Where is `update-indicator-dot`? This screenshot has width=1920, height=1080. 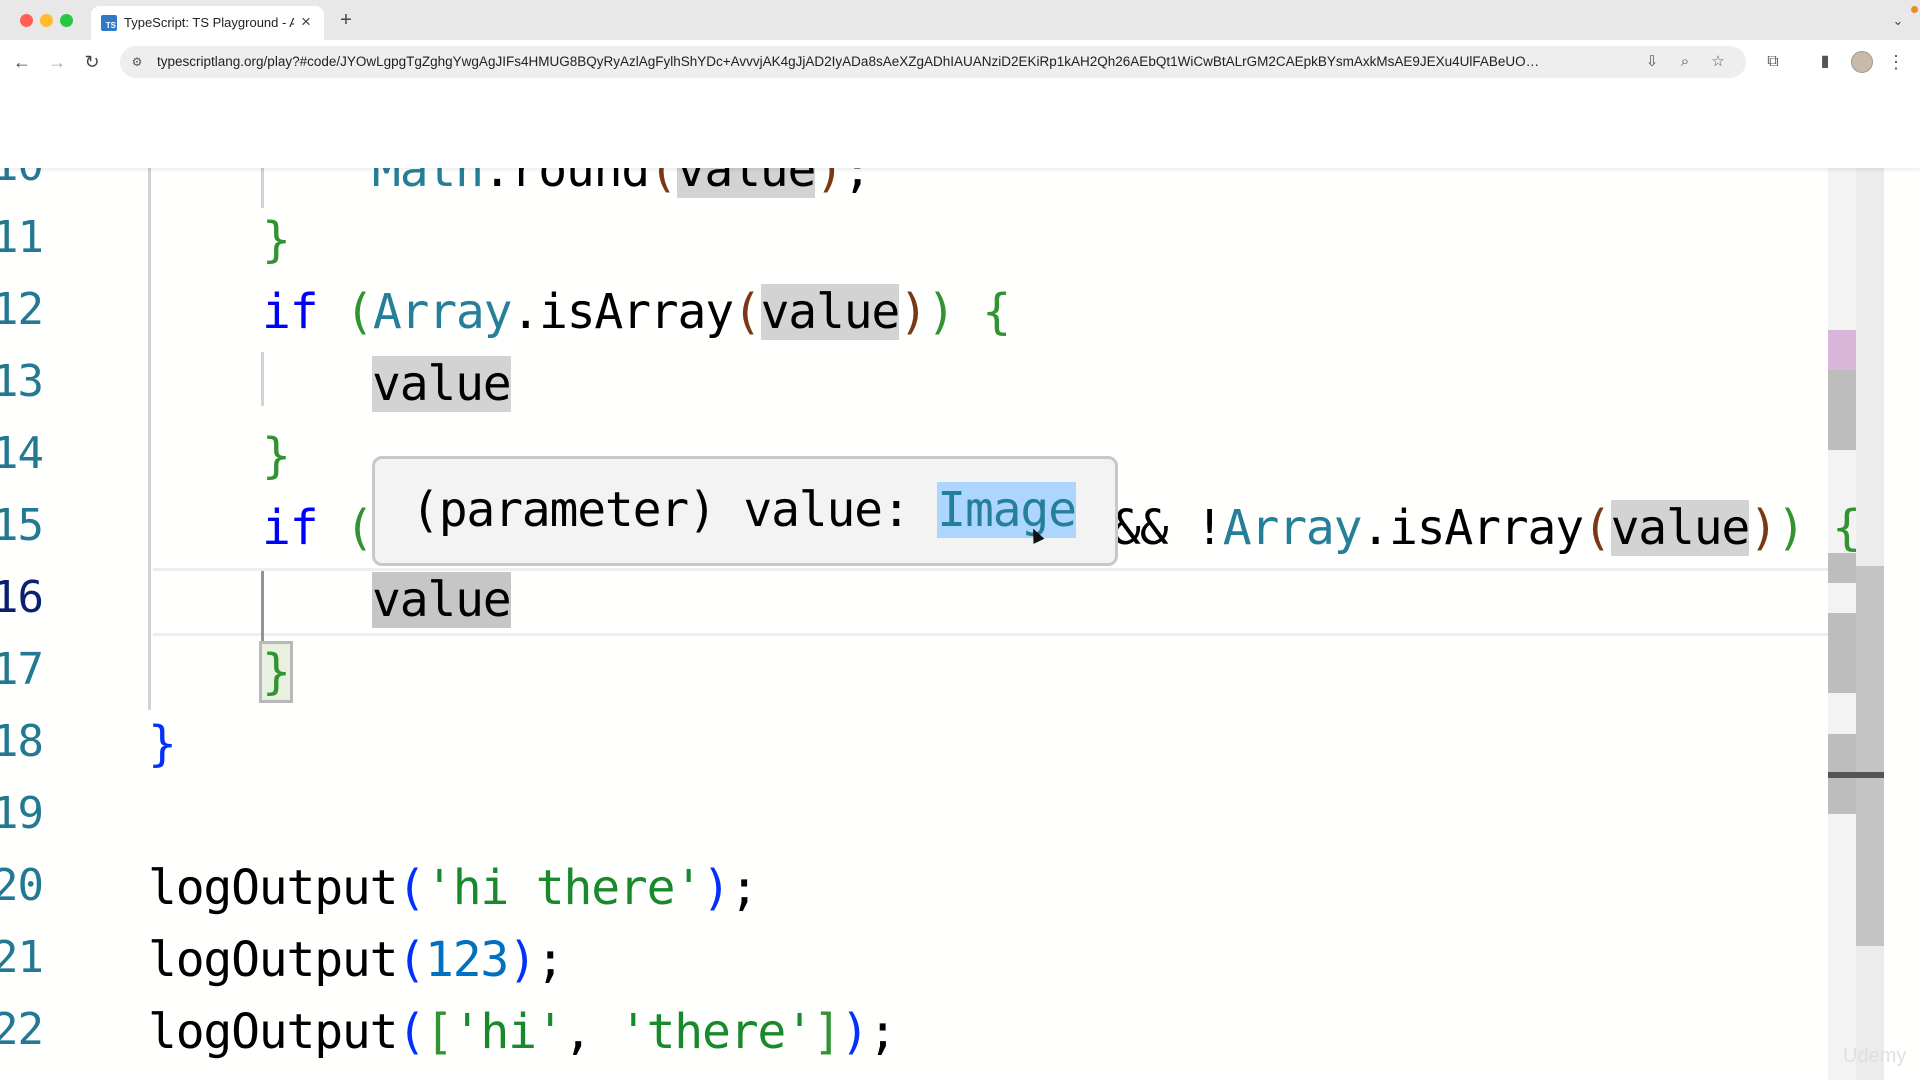 update-indicator-dot is located at coordinates (1914, 9).